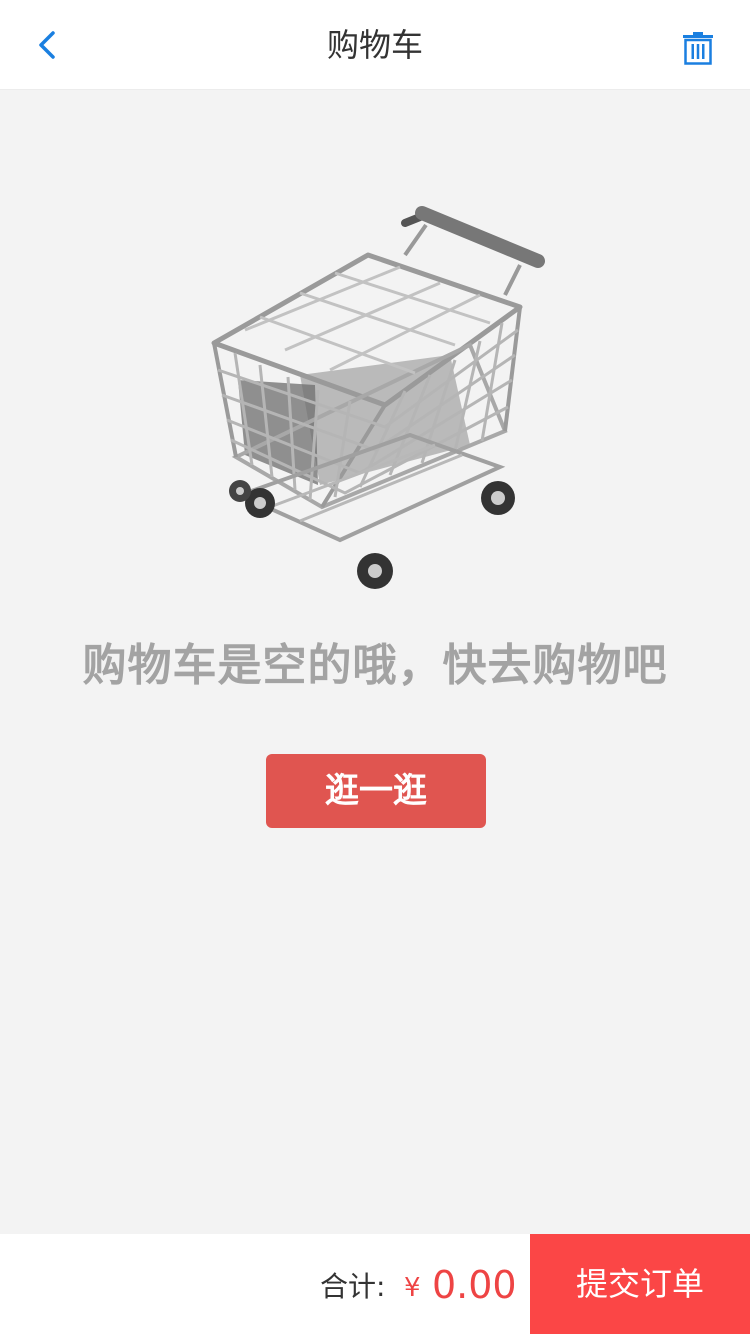 Image resolution: width=750 pixels, height=1334 pixels. What do you see at coordinates (375, 665) in the screenshot?
I see `empty-cart-message: 购物车是空的哦，快去购物吧` at bounding box center [375, 665].